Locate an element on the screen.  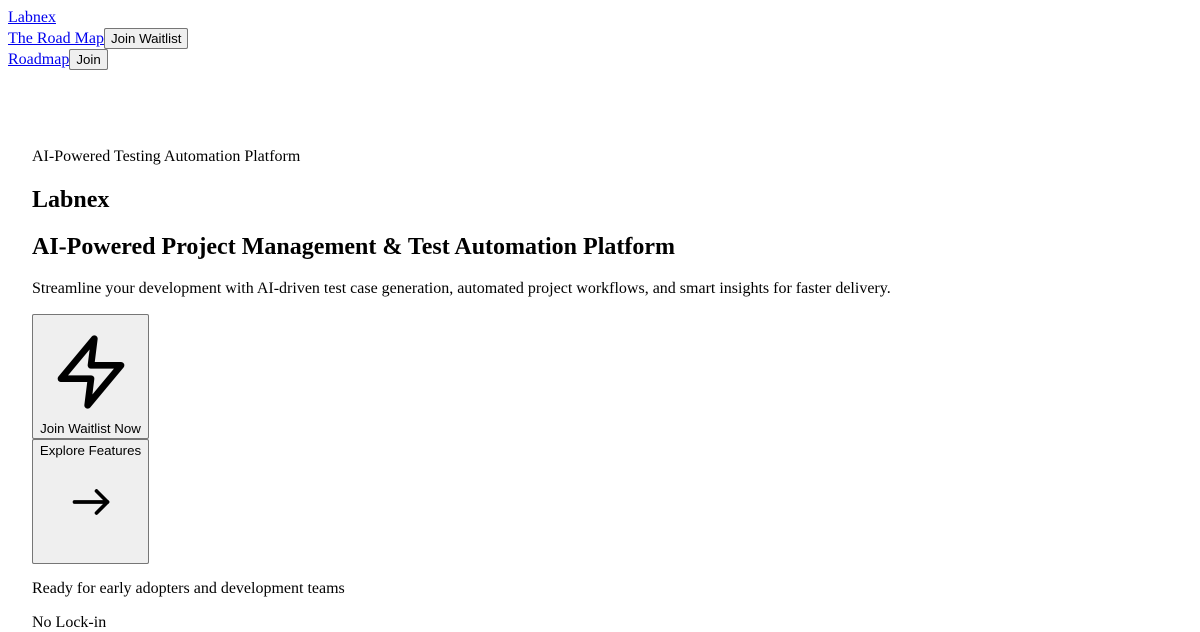
nav-row-mobile: Roadmap Join is located at coordinates (98, 59).